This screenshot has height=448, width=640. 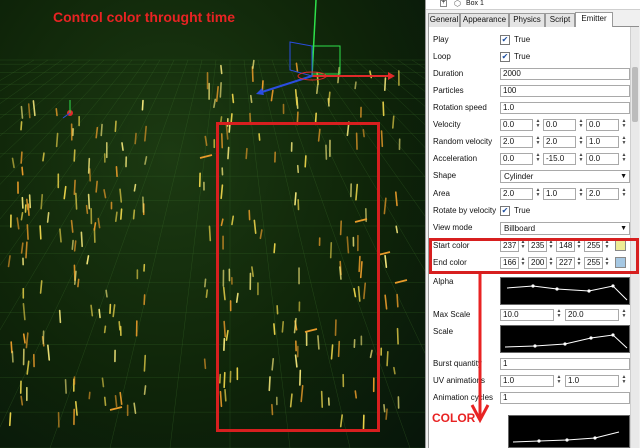 I want to click on tab-physics: Physics, so click(x=527, y=20).